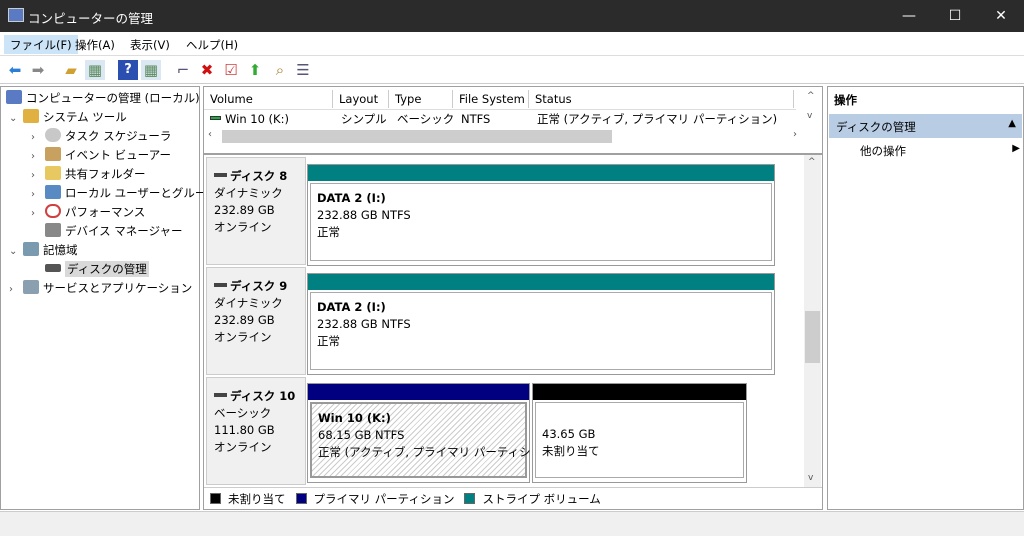 The width and height of the screenshot is (1024, 536). What do you see at coordinates (212, 44) in the screenshot?
I see `menu-help: ヘルプ(H)` at bounding box center [212, 44].